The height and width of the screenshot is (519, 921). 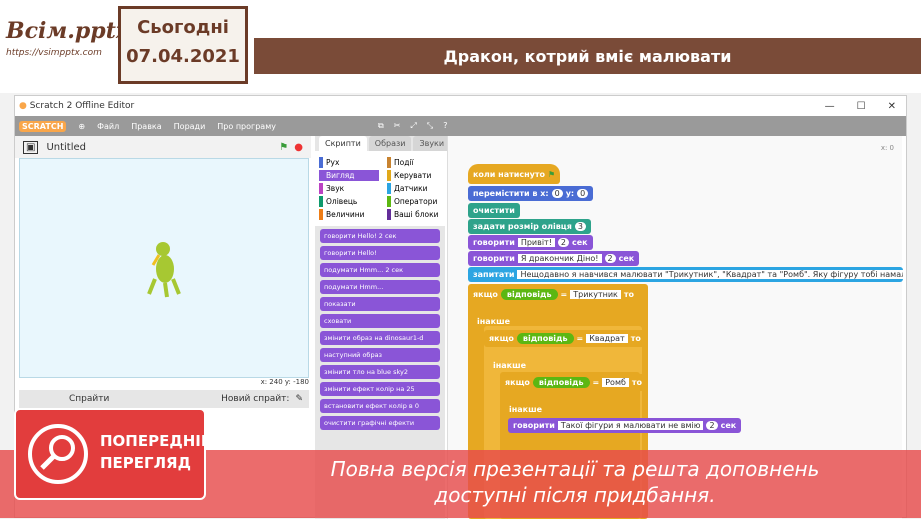 What do you see at coordinates (892, 106) in the screenshot?
I see `close-icon: ✕` at bounding box center [892, 106].